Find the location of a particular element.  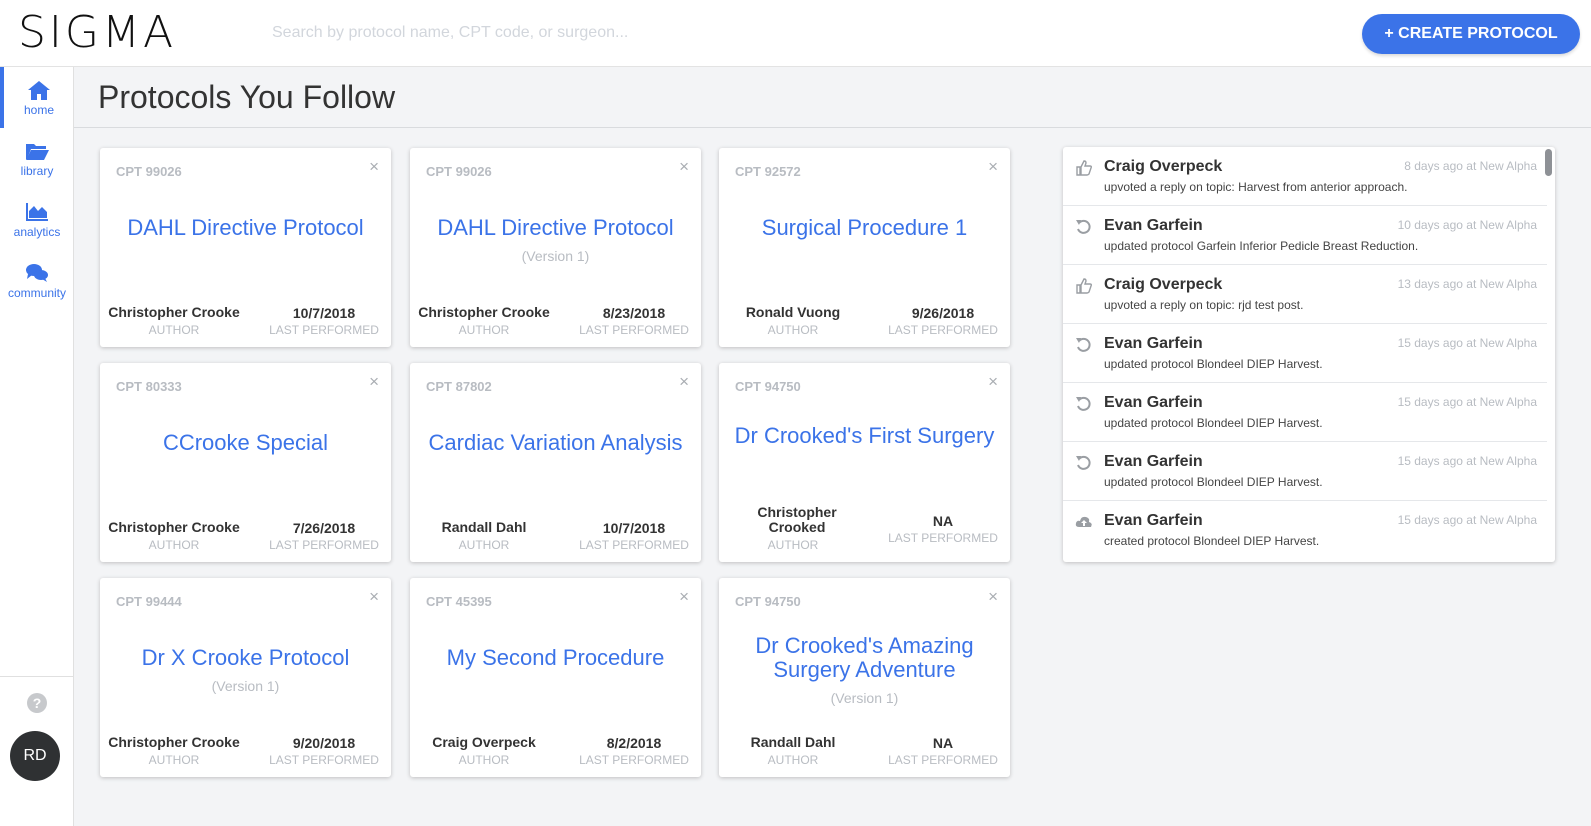

feed-description: updated protocol Blondeel DIEP Harvest. is located at coordinates (1213, 482).